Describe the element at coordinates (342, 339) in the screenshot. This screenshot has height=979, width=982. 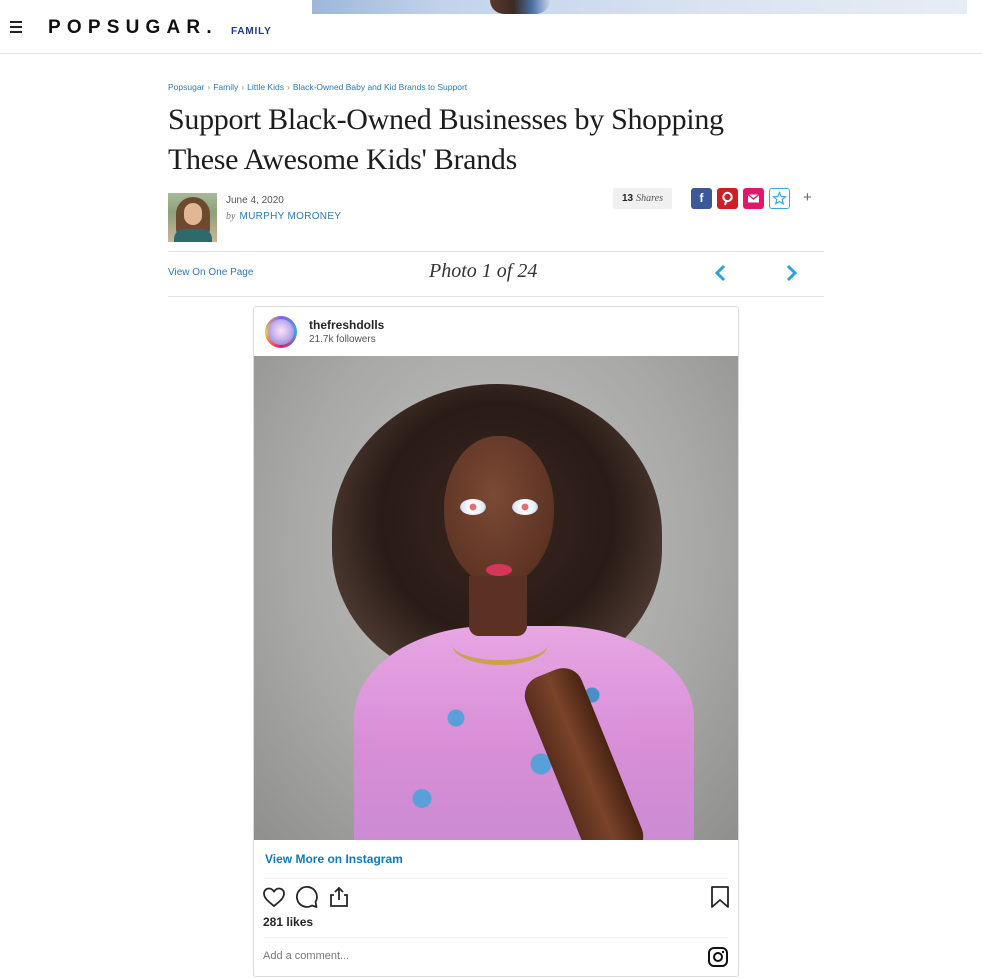
I see `instagram-followers: 21.7k followers` at that location.